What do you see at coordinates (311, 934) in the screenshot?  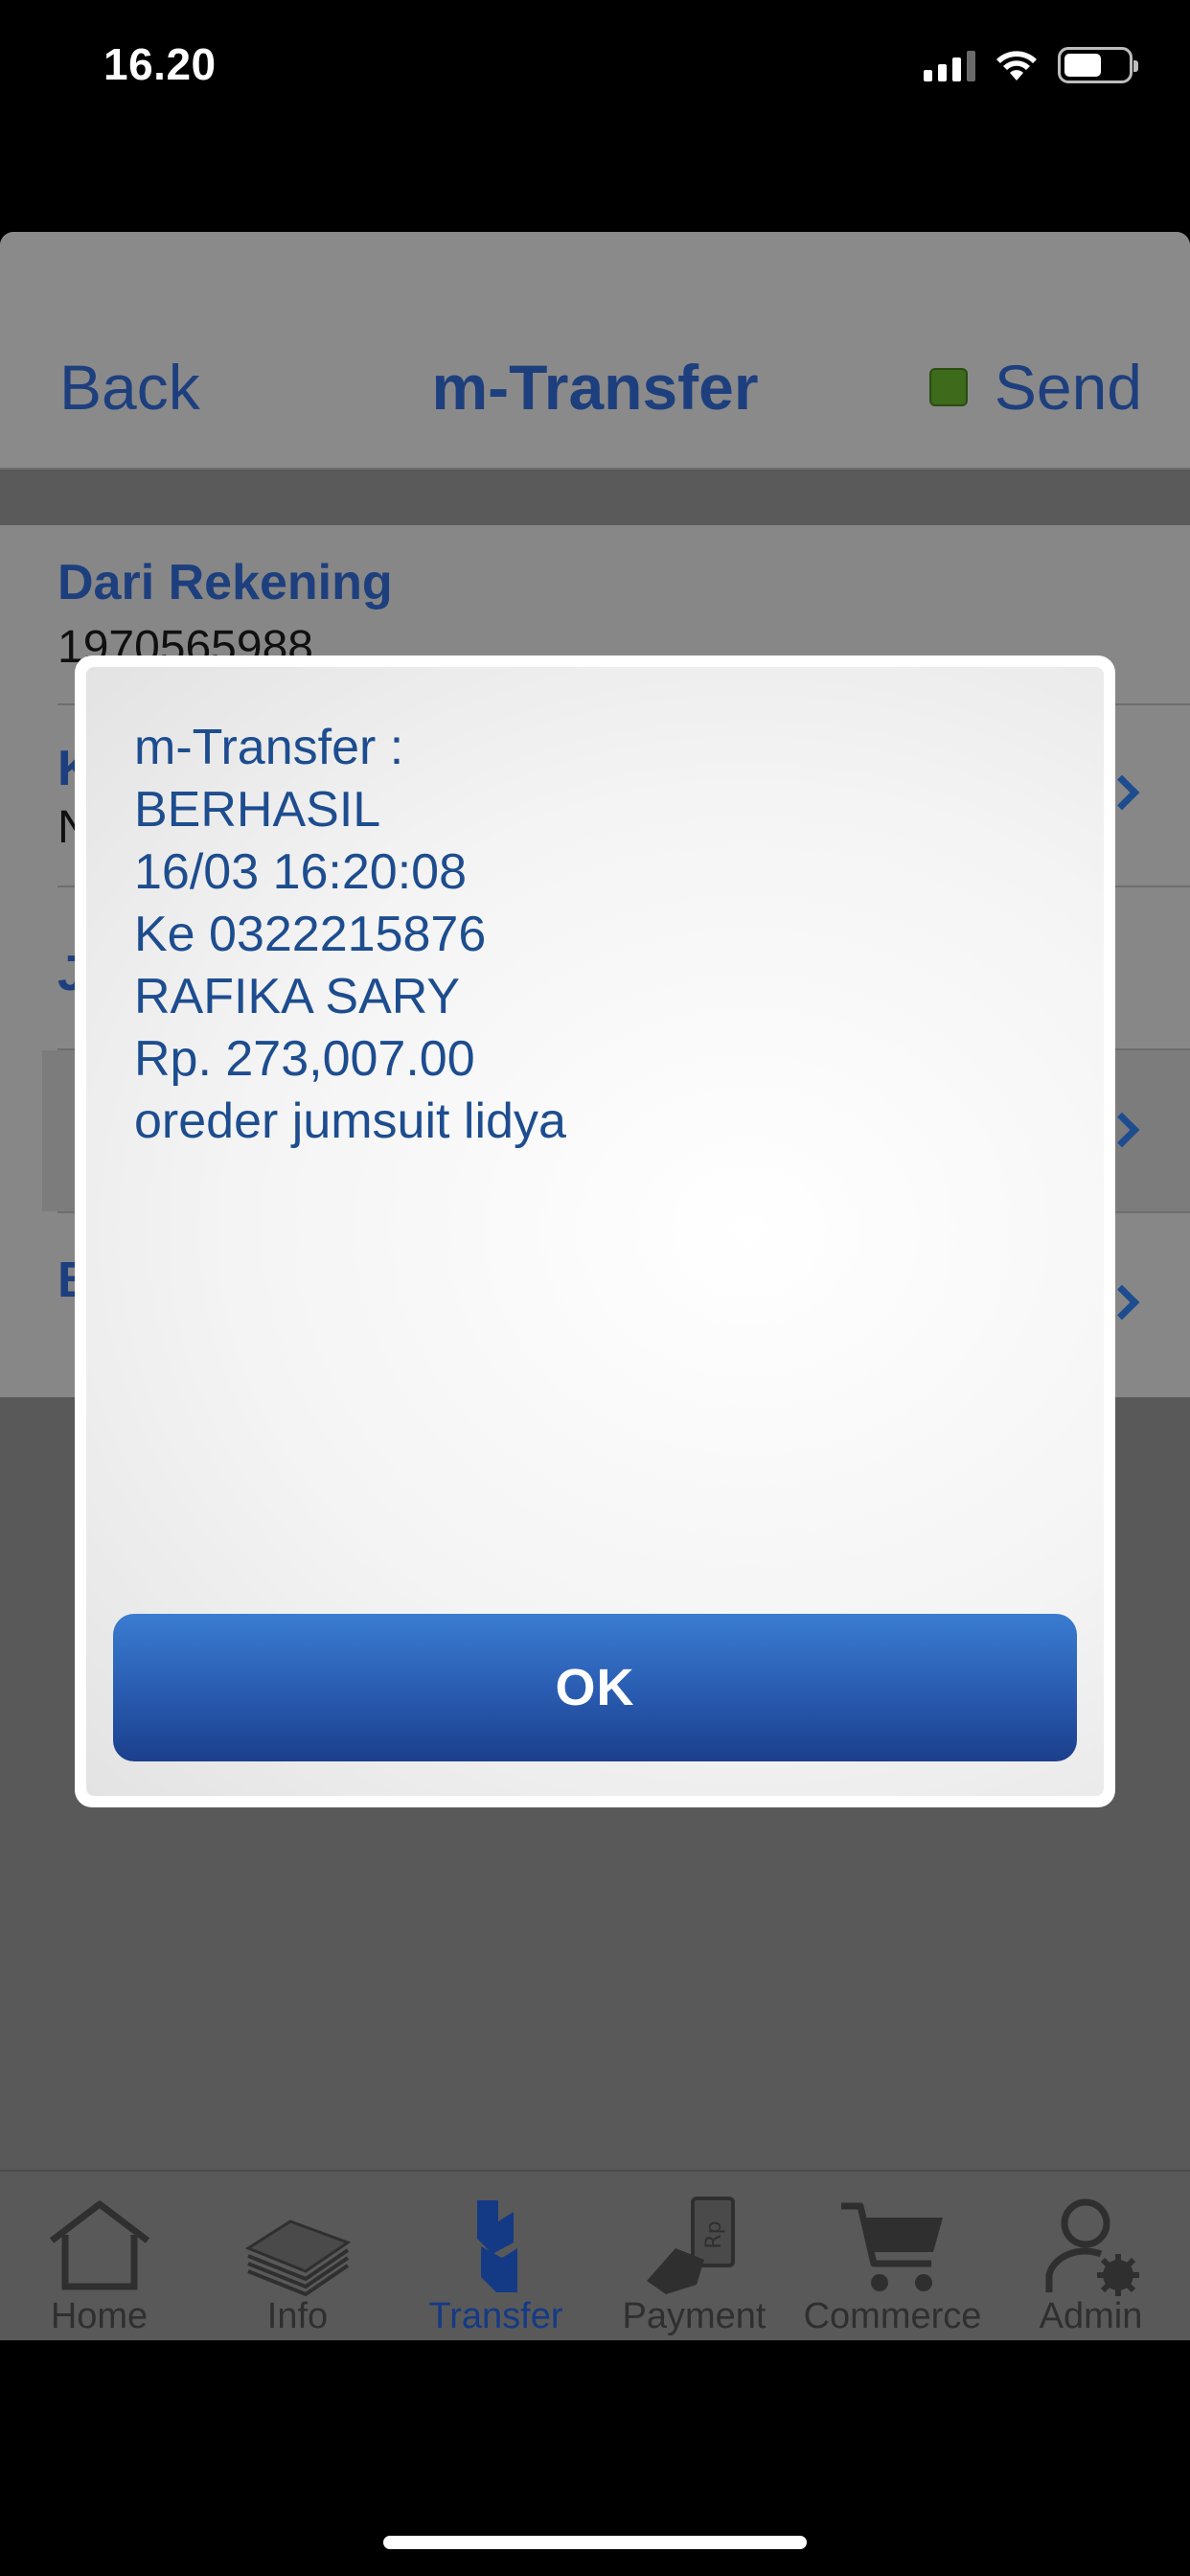 I see `message-line: Ke 0322215876` at bounding box center [311, 934].